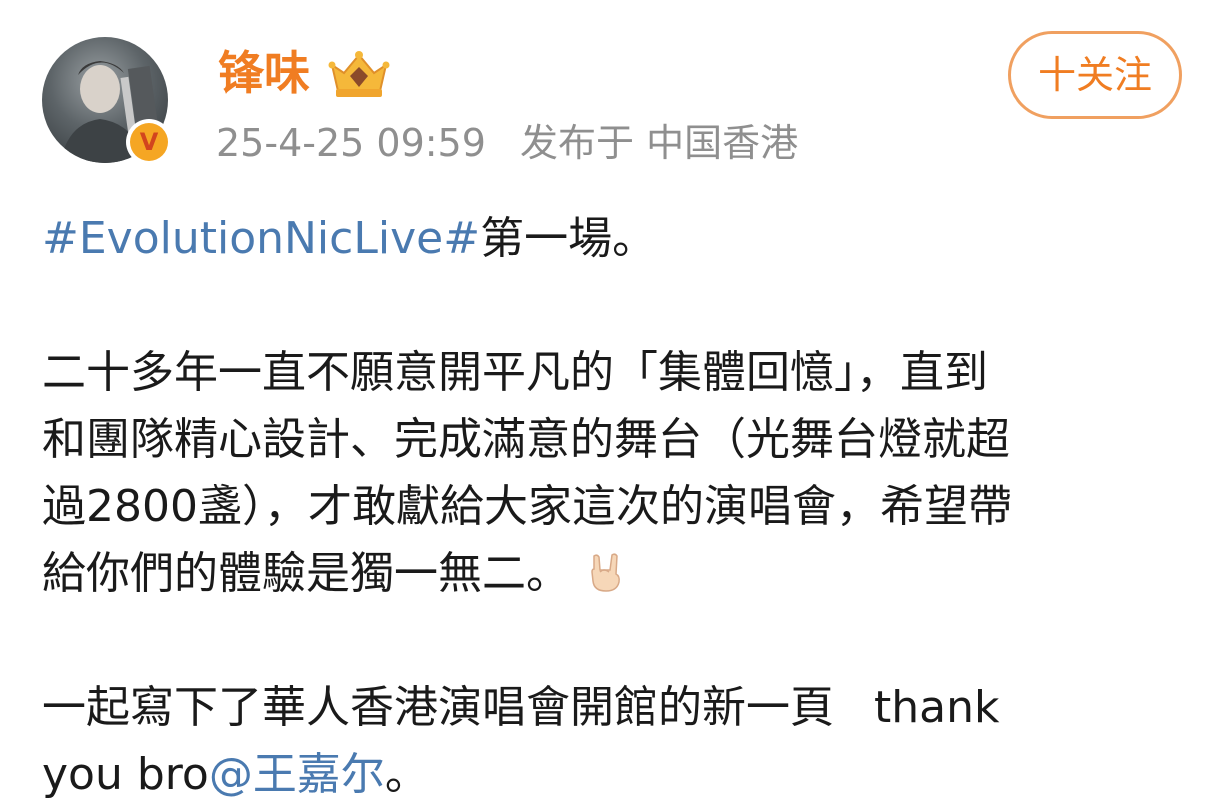 Image resolution: width=1228 pixels, height=804 pixels. What do you see at coordinates (568, 238) in the screenshot?
I see `post-text: 第一場。` at bounding box center [568, 238].